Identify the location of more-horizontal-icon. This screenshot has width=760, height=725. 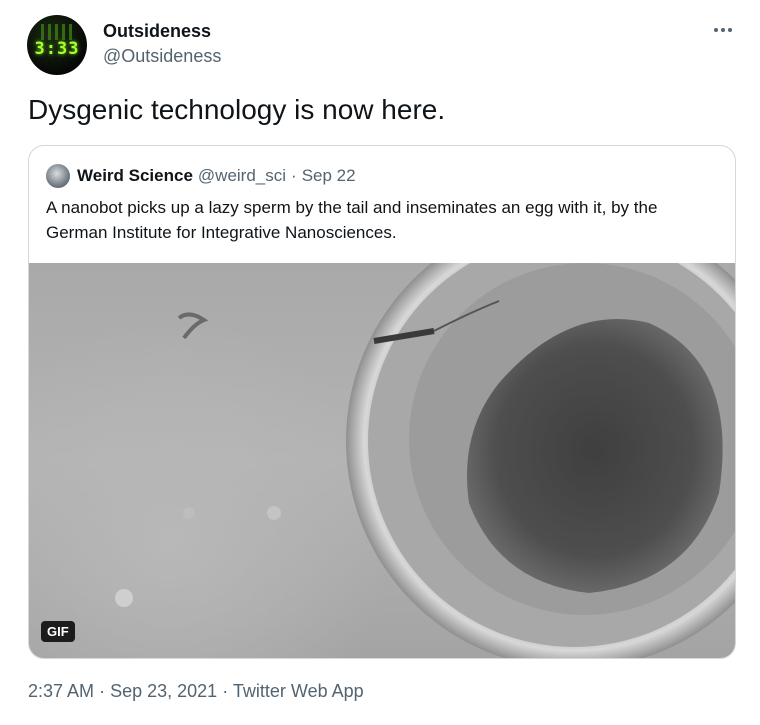
(716, 30).